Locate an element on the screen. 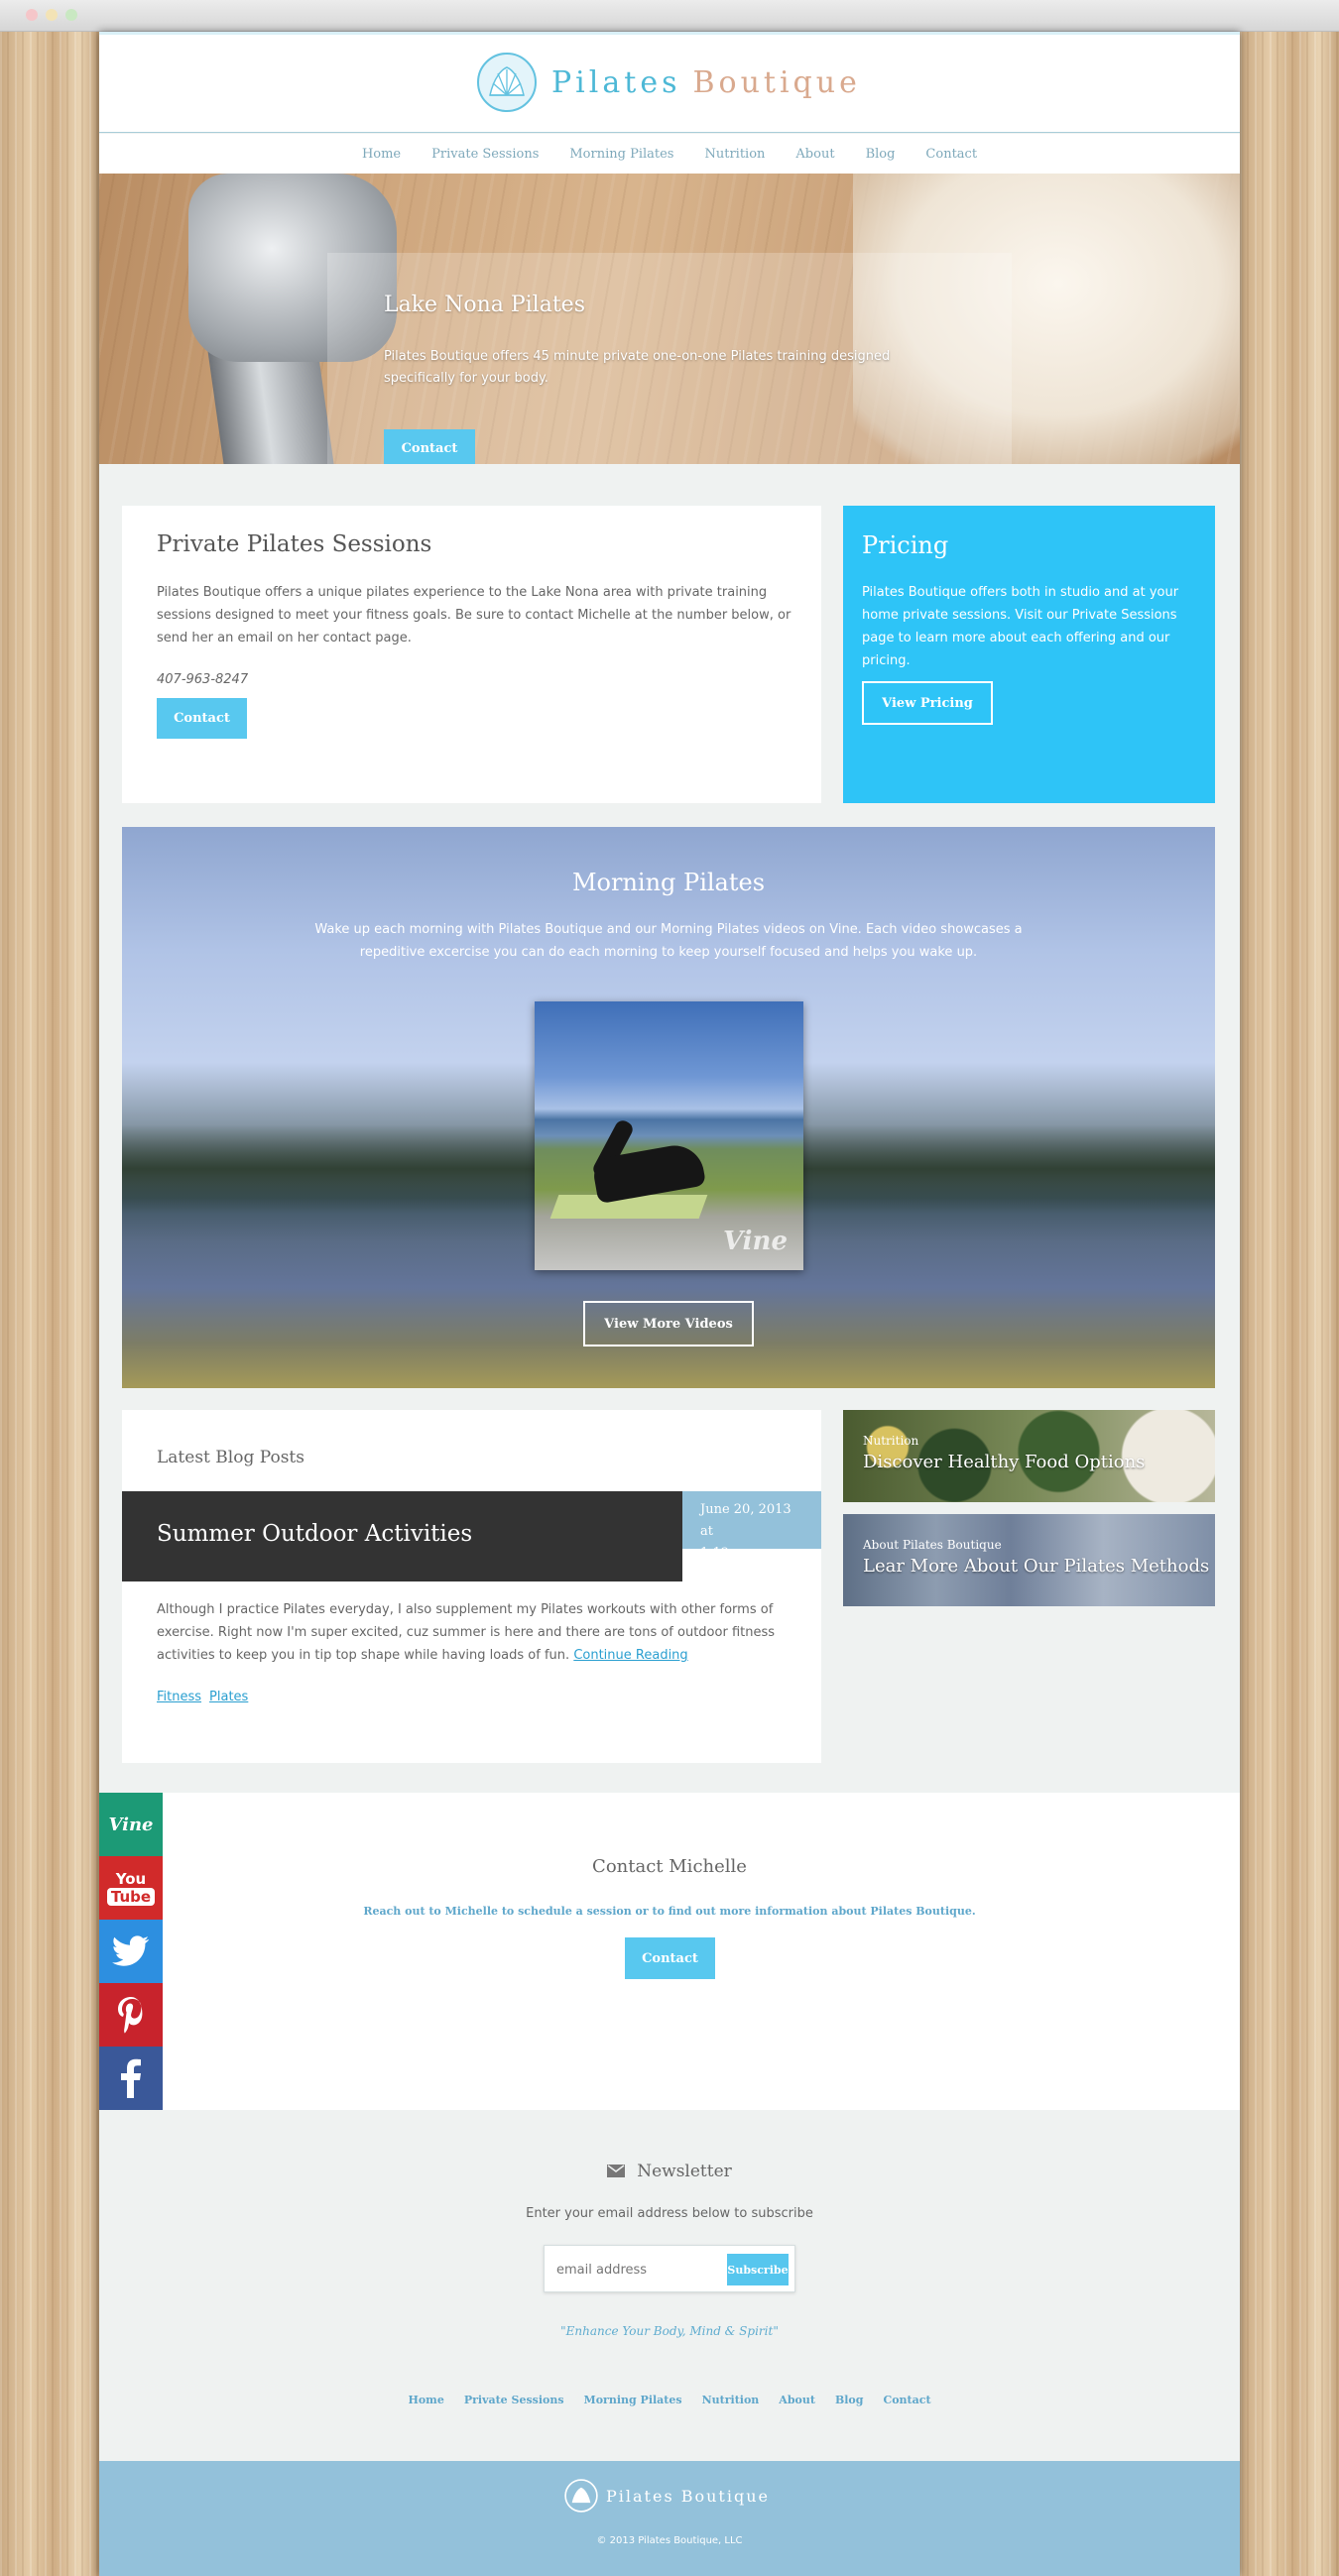 Image resolution: width=1339 pixels, height=2576 pixels. contact-michelle-button: Contact is located at coordinates (670, 1958).